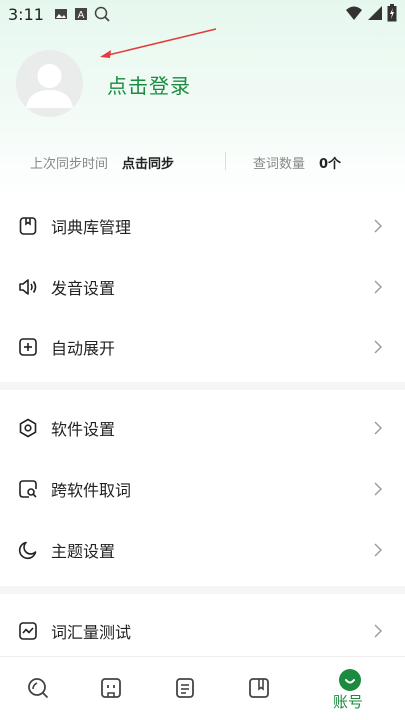 The height and width of the screenshot is (720, 405). What do you see at coordinates (83, 348) in the screenshot?
I see `menu-label: 自动展开` at bounding box center [83, 348].